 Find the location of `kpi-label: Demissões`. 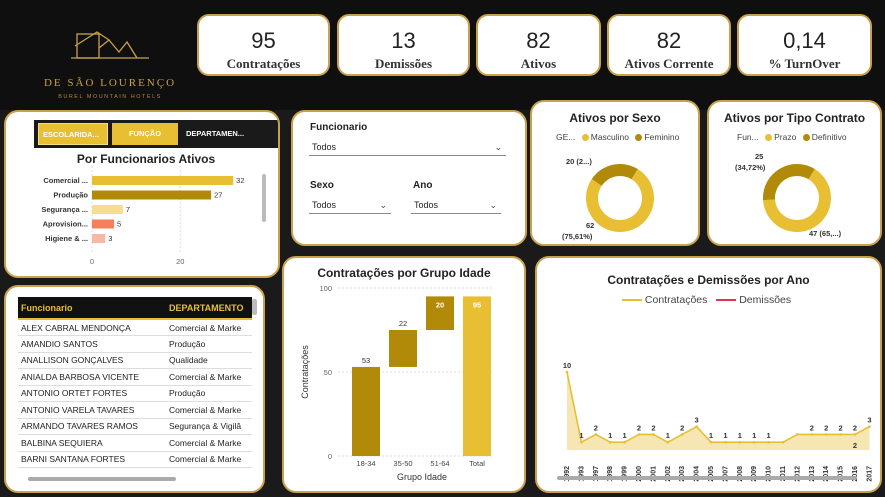

kpi-label: Demissões is located at coordinates (403, 63).